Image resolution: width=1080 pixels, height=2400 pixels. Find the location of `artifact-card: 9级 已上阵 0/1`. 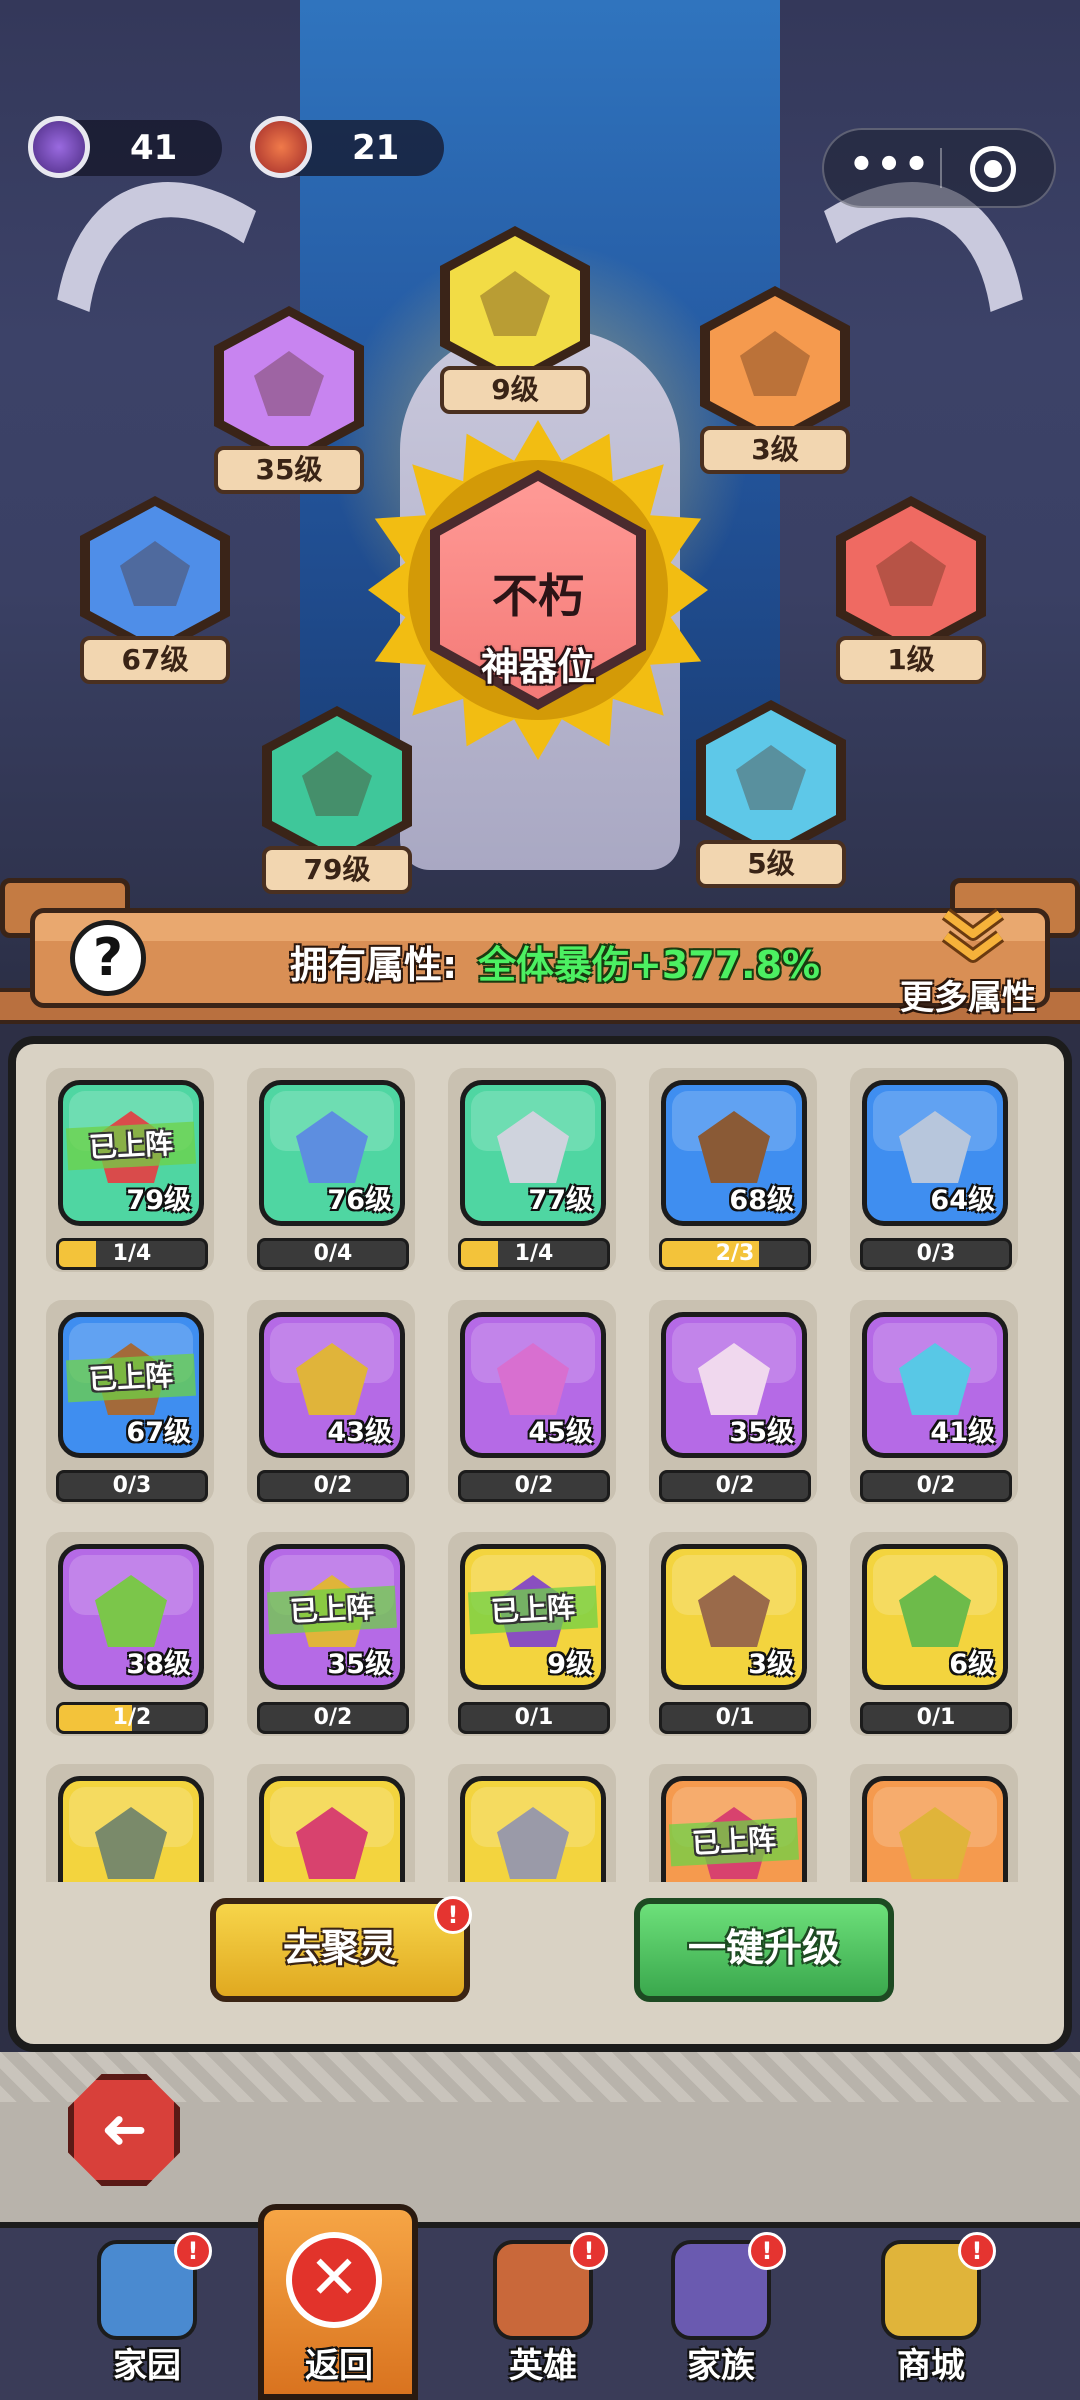

artifact-card: 9级 已上阵 0/1 is located at coordinates (532, 1634).